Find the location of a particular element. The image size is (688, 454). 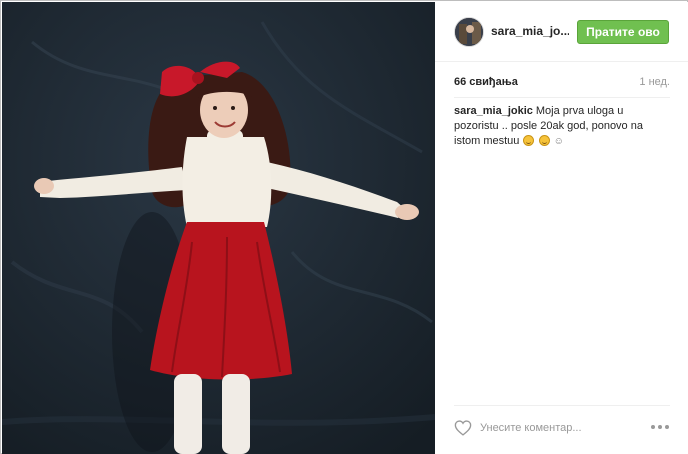

comment-input is located at coordinates (560, 428).